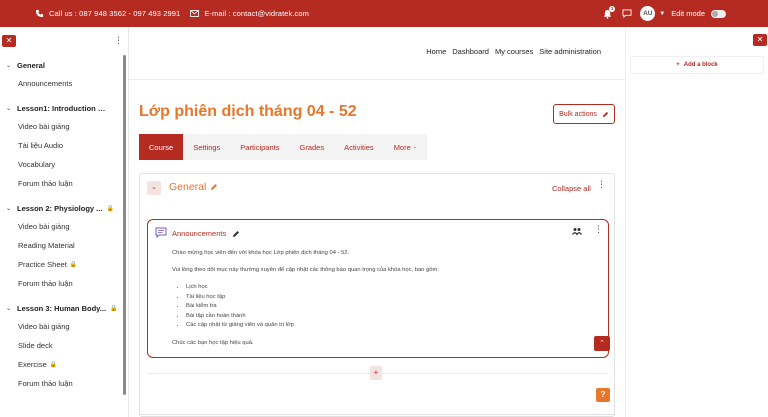 Image resolution: width=768 pixels, height=417 pixels. I want to click on course-index-item: Reading Material, so click(61, 245).